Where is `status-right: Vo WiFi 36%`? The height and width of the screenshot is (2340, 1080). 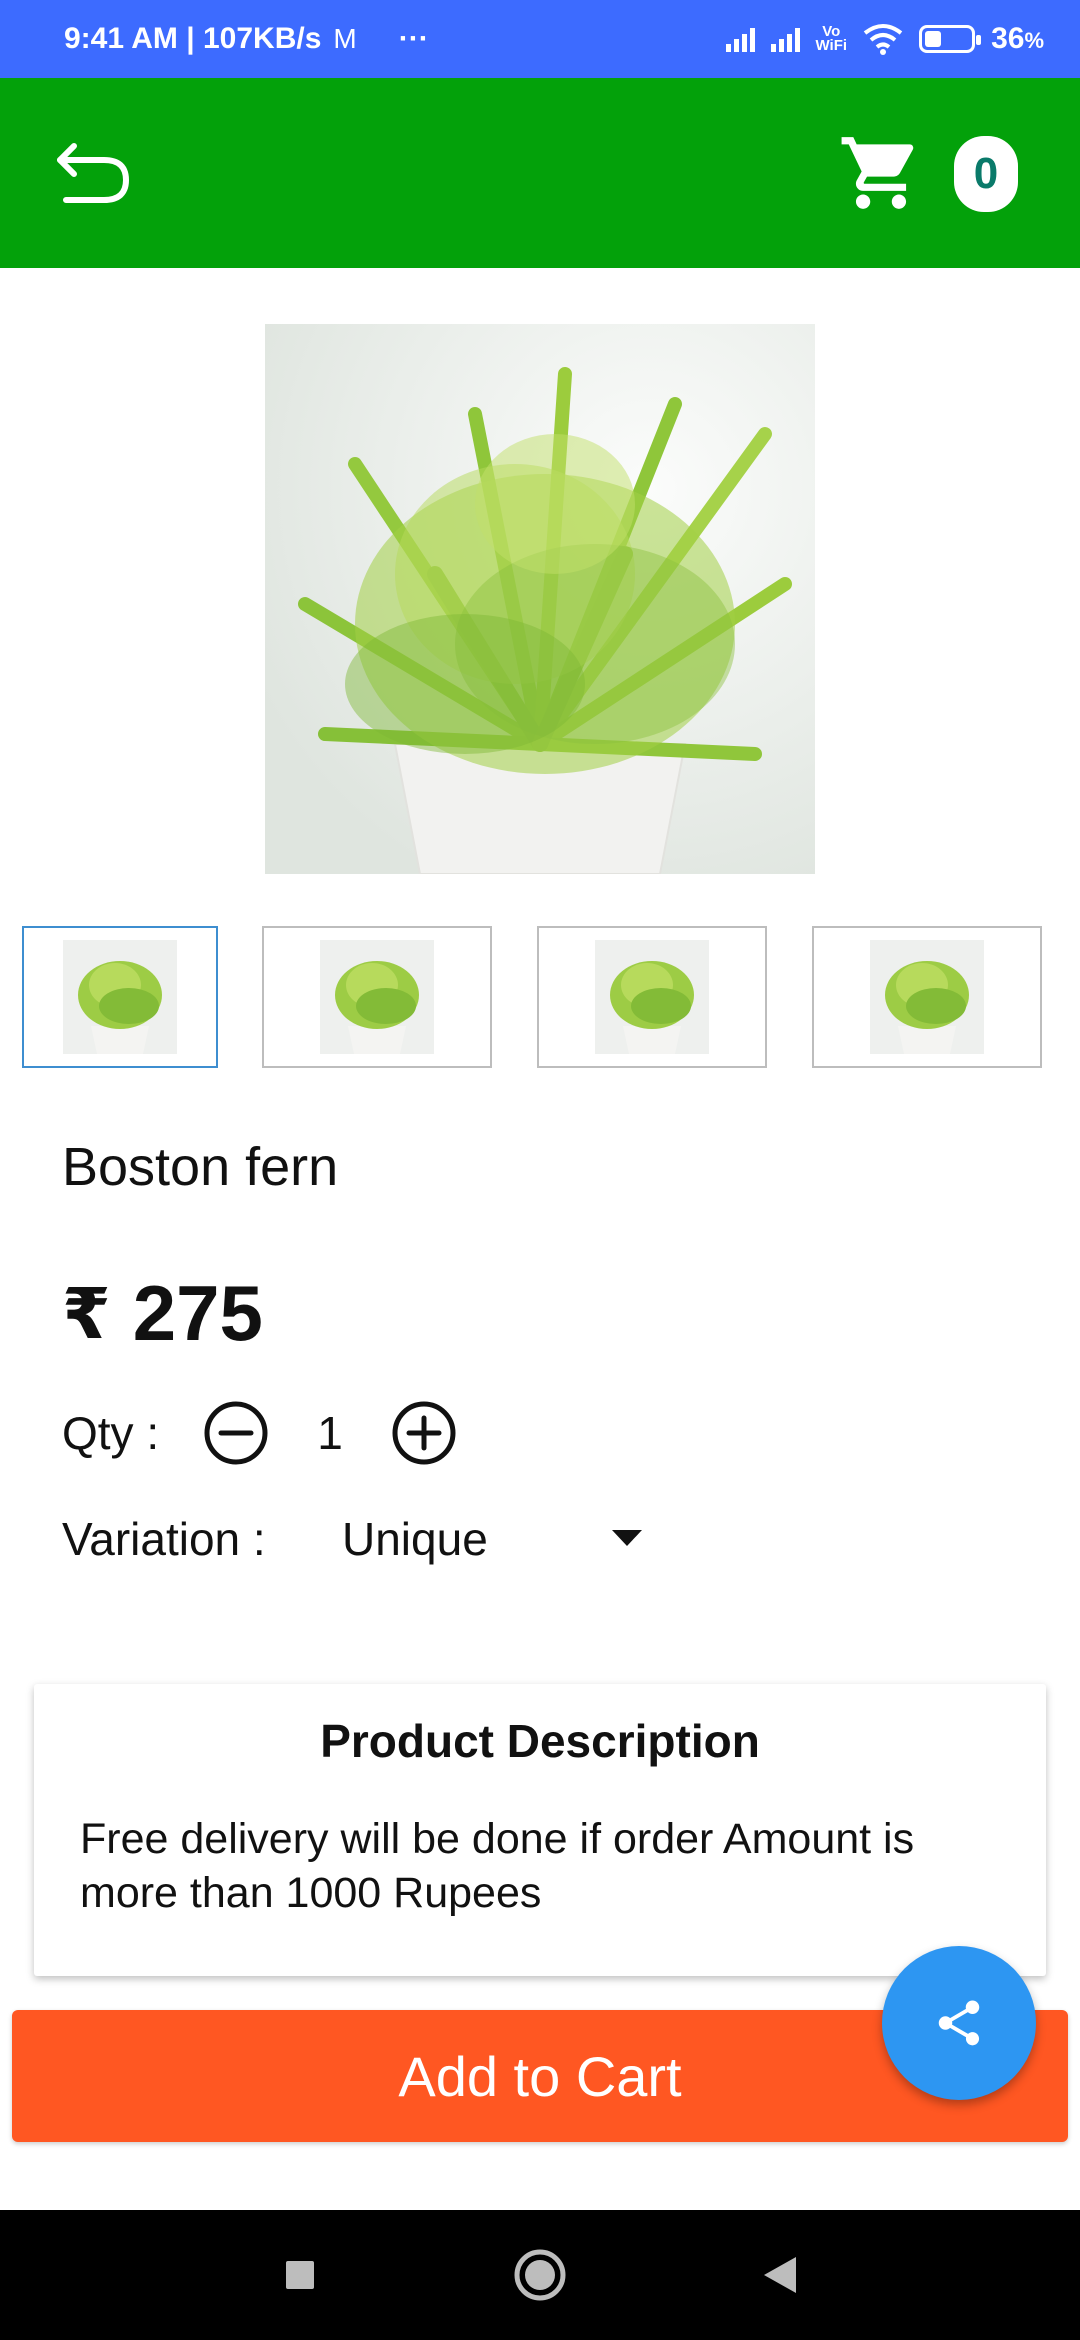
status-right: Vo WiFi 36% is located at coordinates (884, 39).